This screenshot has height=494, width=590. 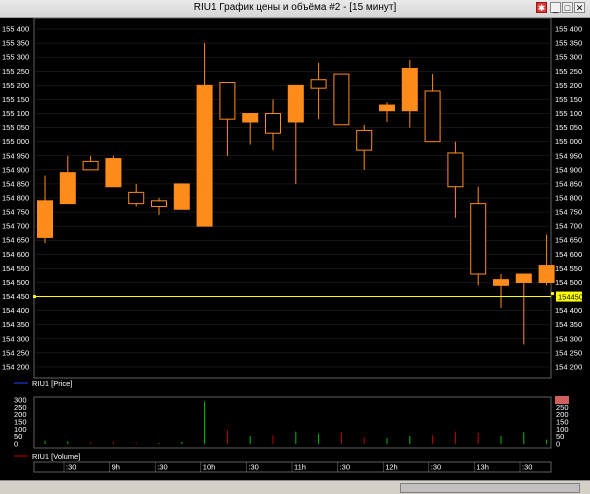 I want to click on volume-value-badge, so click(x=562, y=400).